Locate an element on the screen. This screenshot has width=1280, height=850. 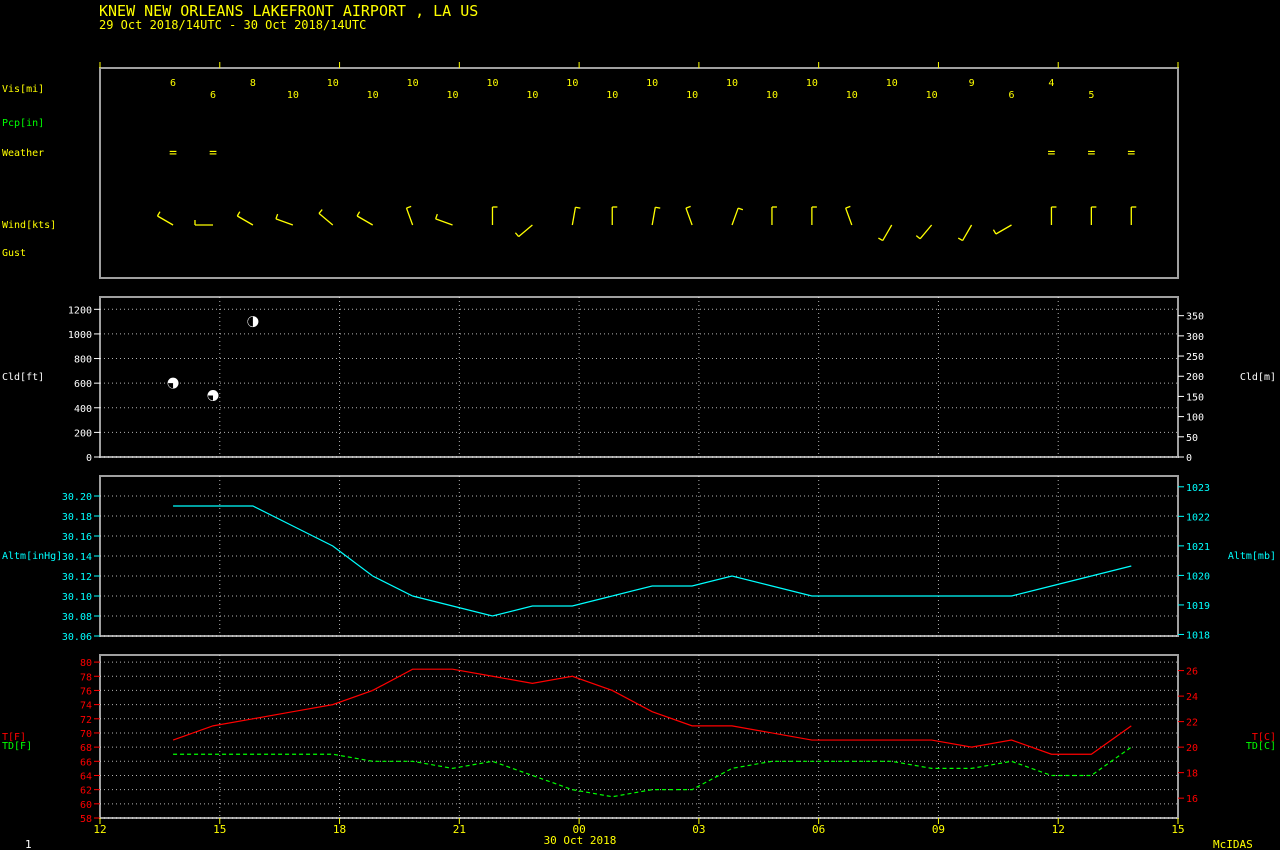
temperature-right-tick-label: 26 is located at coordinates (1192, 672).